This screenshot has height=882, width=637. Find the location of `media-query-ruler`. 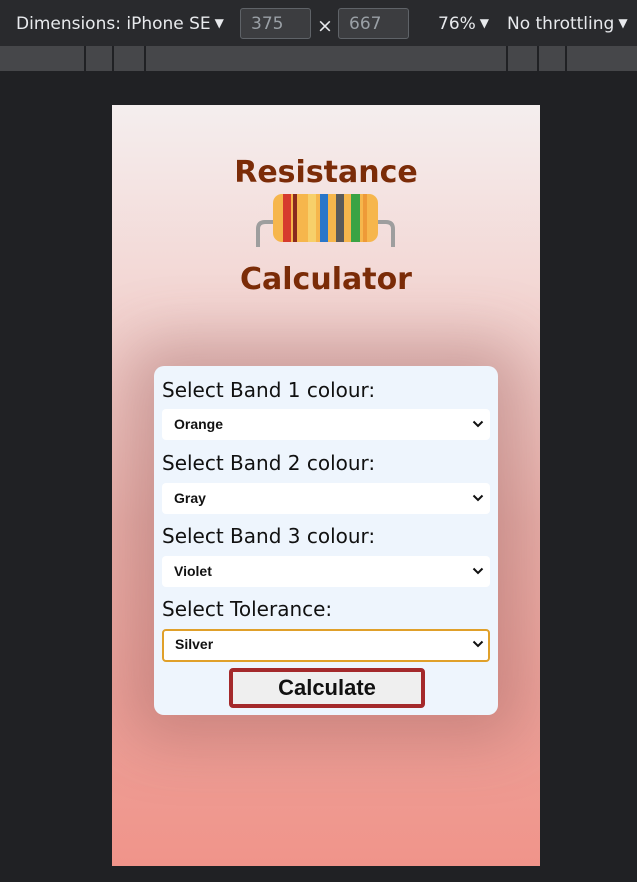

media-query-ruler is located at coordinates (318, 58).